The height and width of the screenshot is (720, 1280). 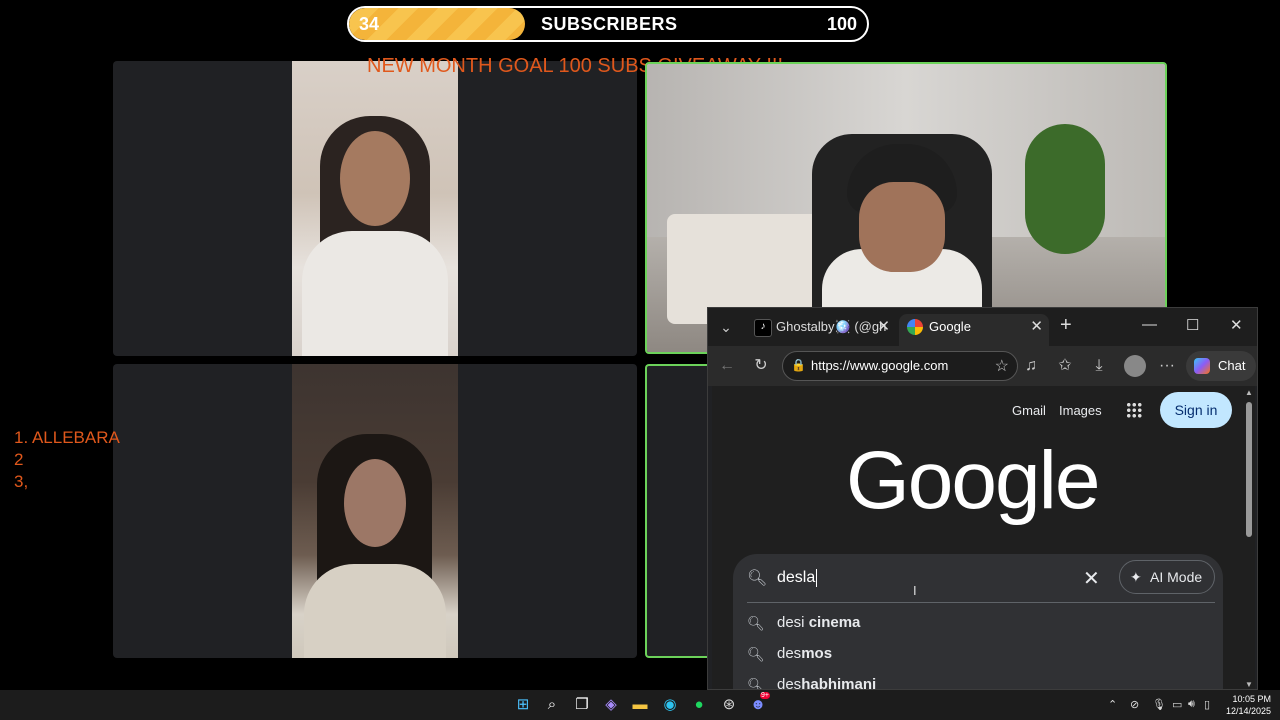 What do you see at coordinates (973, 480) in the screenshot?
I see `google-logo: Google` at bounding box center [973, 480].